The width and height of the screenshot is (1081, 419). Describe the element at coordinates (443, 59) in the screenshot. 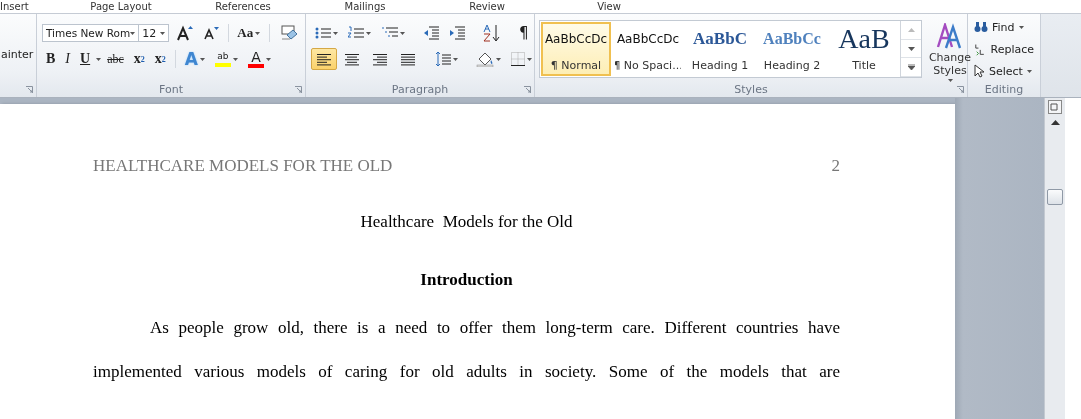

I see `line-spacing-icon` at that location.